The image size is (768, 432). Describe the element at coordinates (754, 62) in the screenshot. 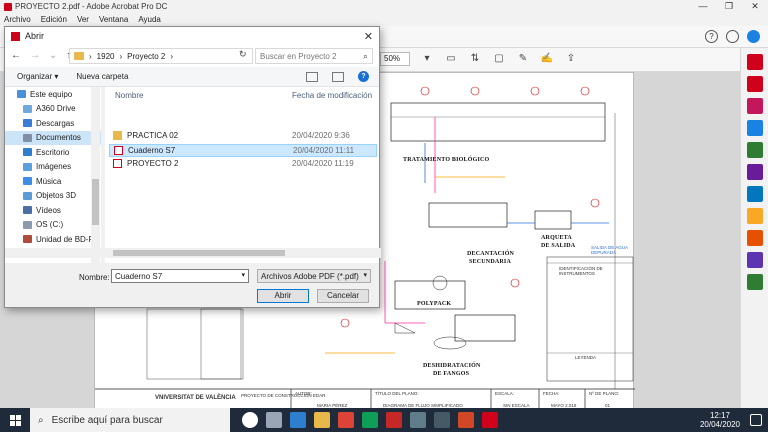

I see `export-pdf-icon` at that location.